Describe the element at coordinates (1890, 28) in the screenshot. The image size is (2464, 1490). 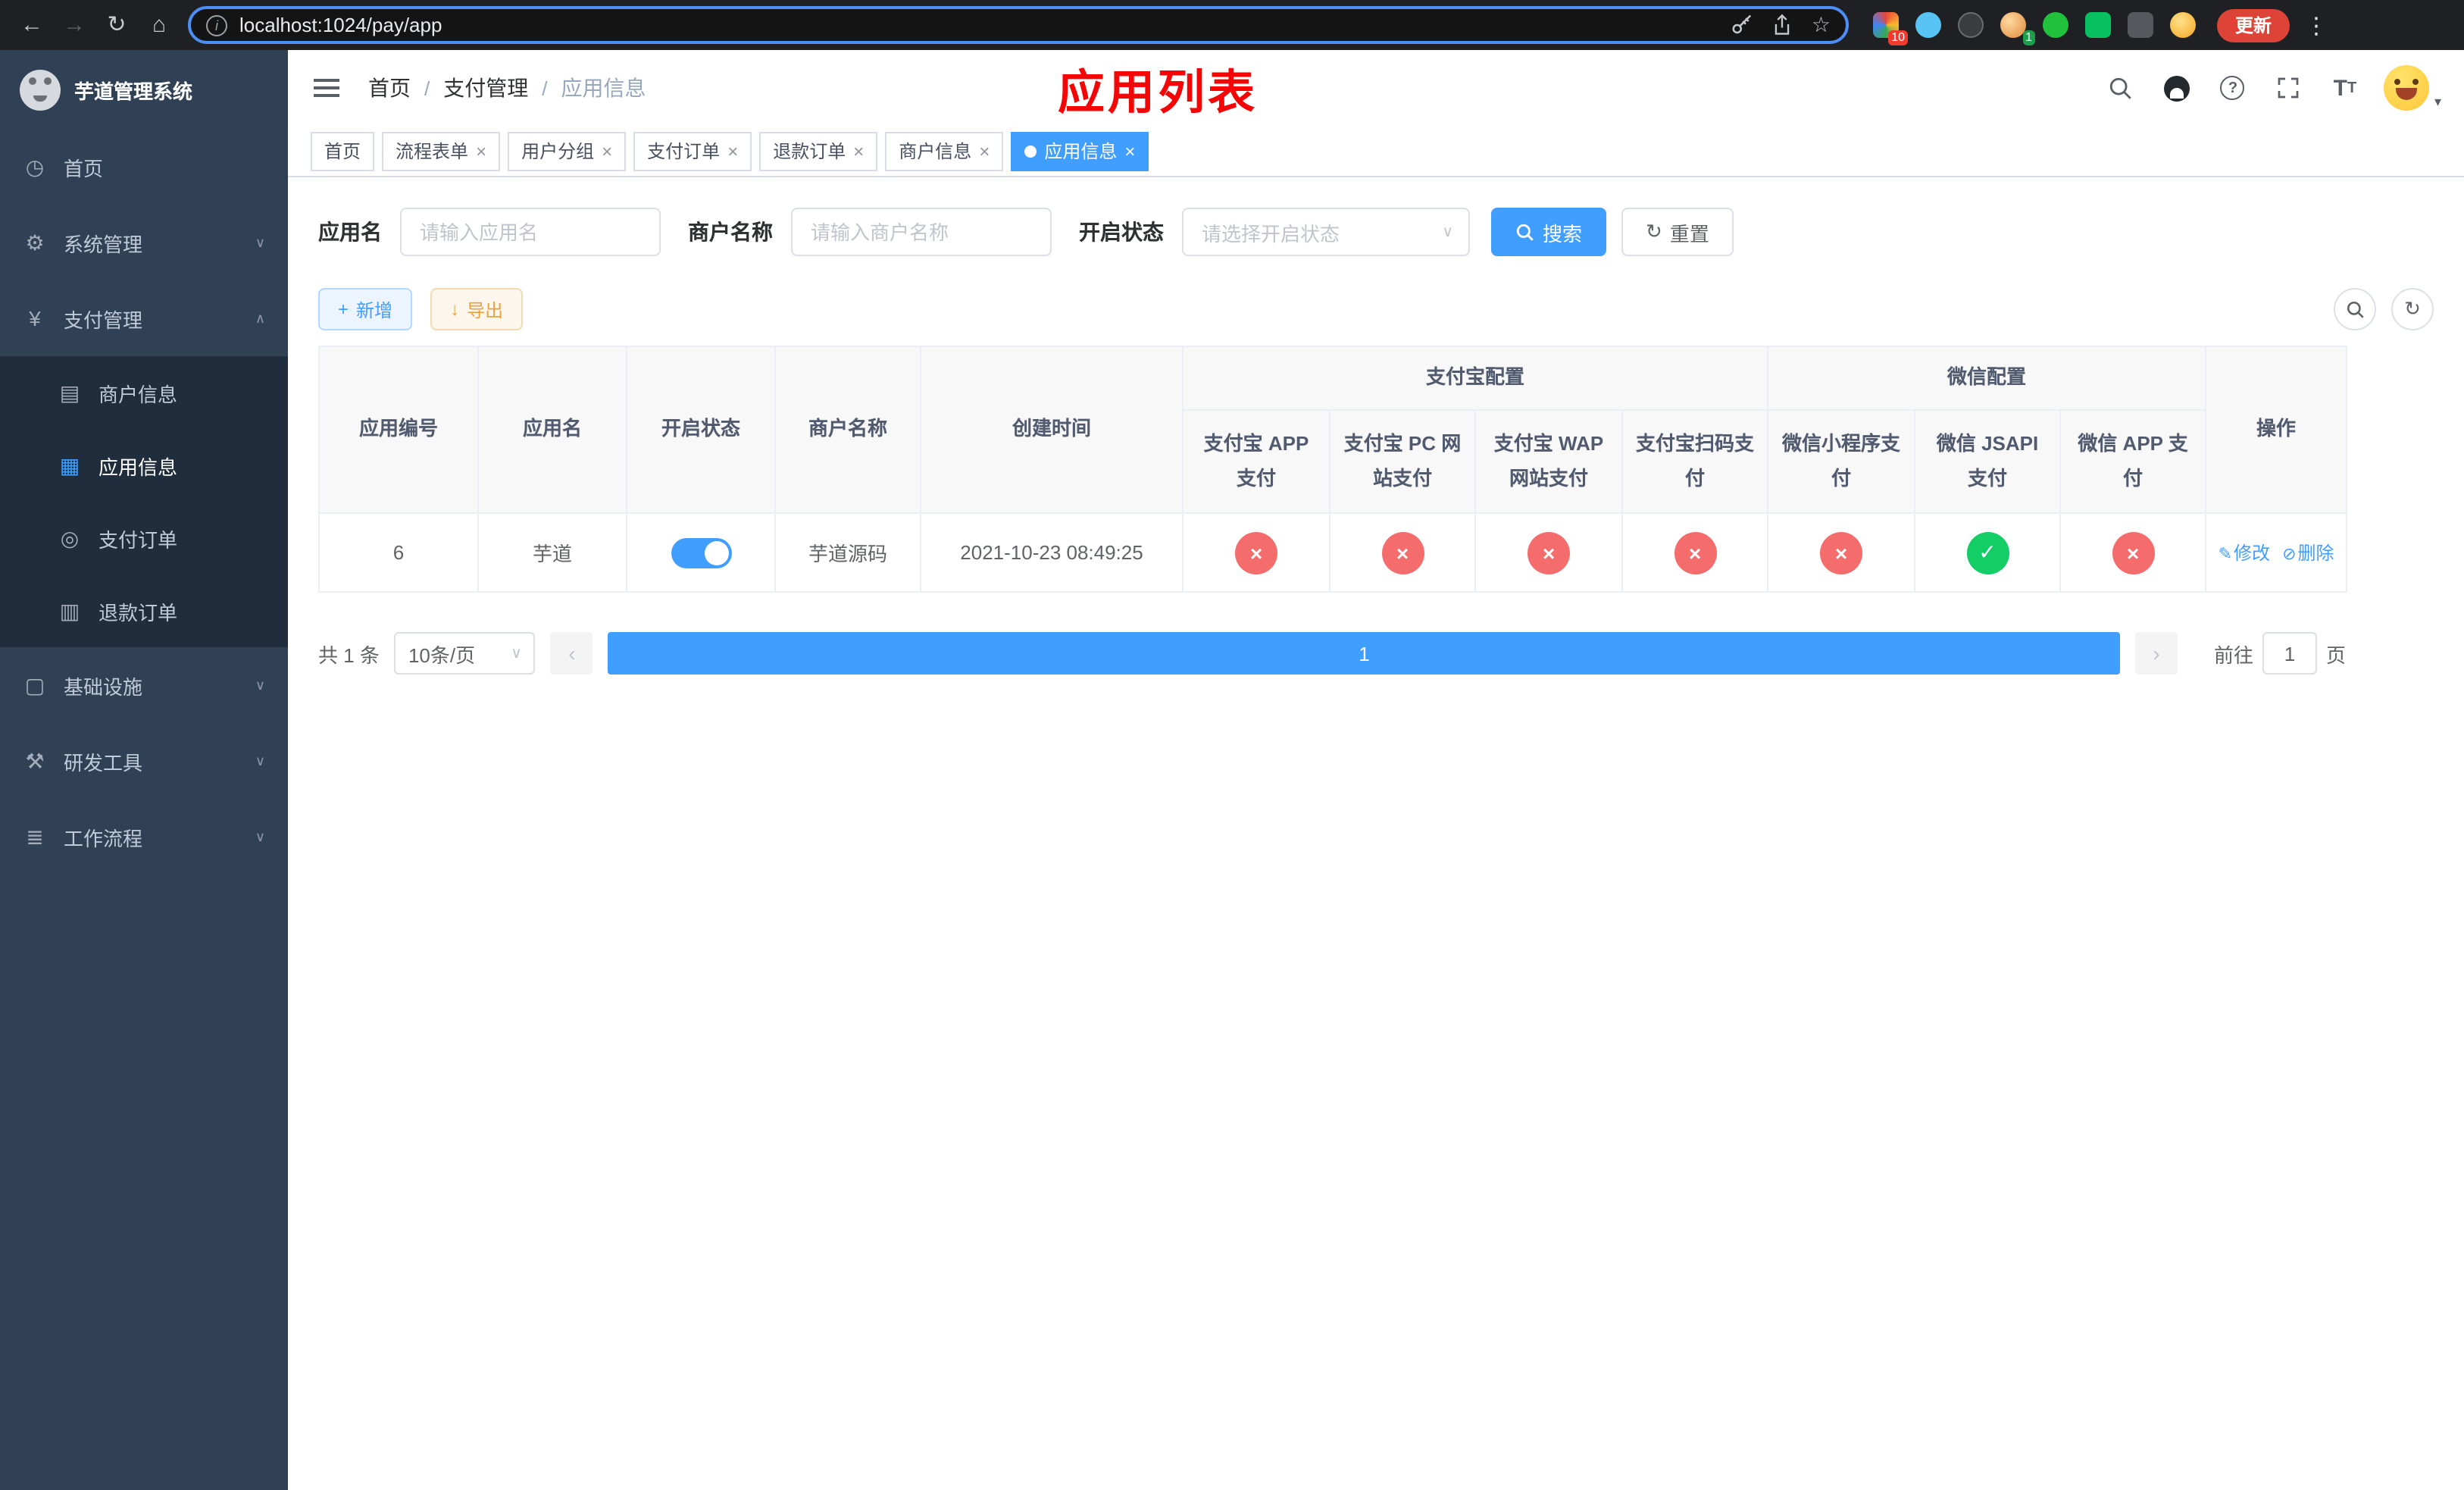
I see `extension-grid-icon: 10` at that location.